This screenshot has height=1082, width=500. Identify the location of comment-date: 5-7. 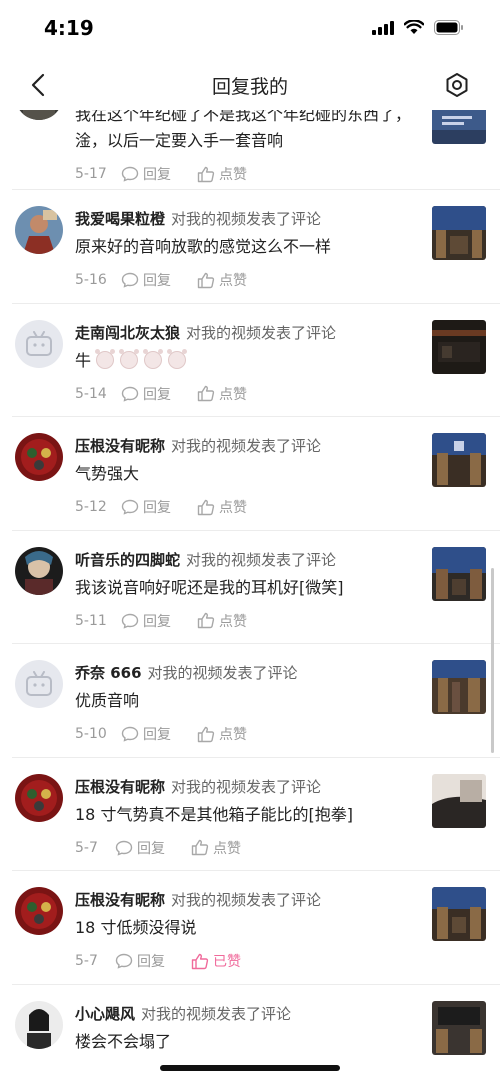
(86, 847).